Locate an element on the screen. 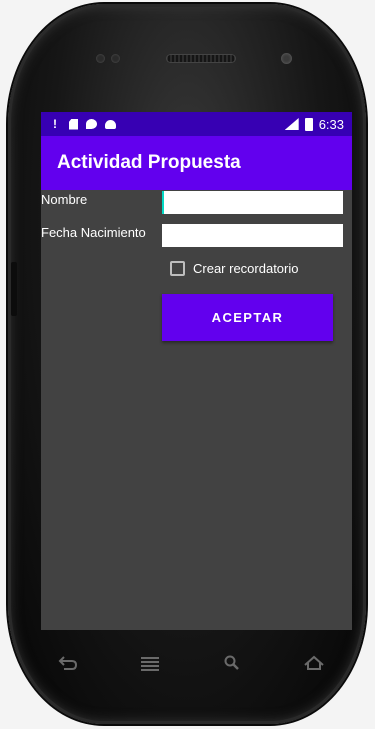  sd-card-icon is located at coordinates (73, 124).